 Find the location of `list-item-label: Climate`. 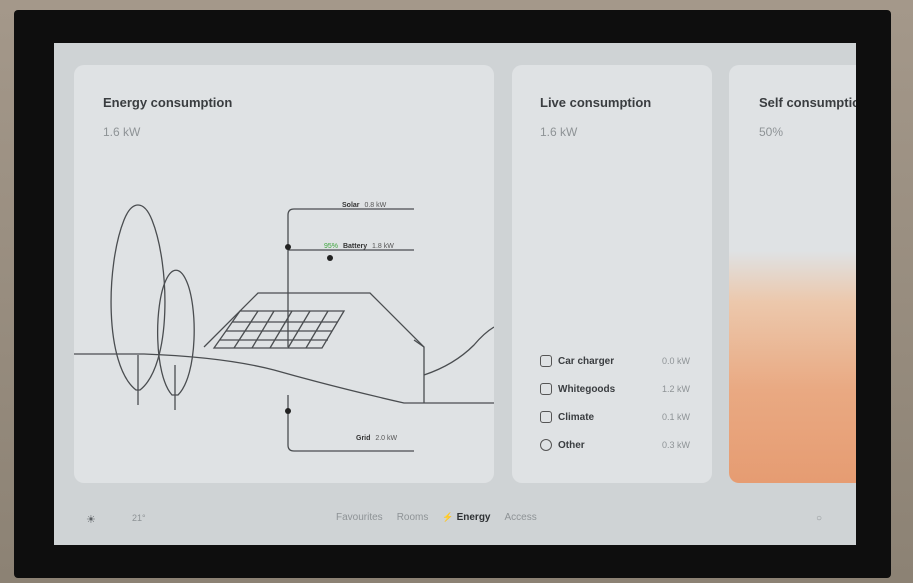

list-item-label: Climate is located at coordinates (576, 417).